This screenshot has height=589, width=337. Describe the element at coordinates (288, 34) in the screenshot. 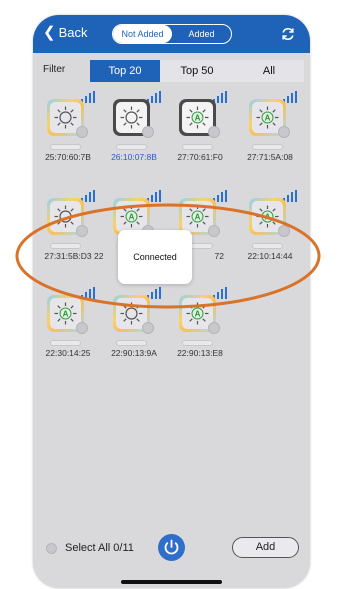

I see `refresh-icon` at that location.